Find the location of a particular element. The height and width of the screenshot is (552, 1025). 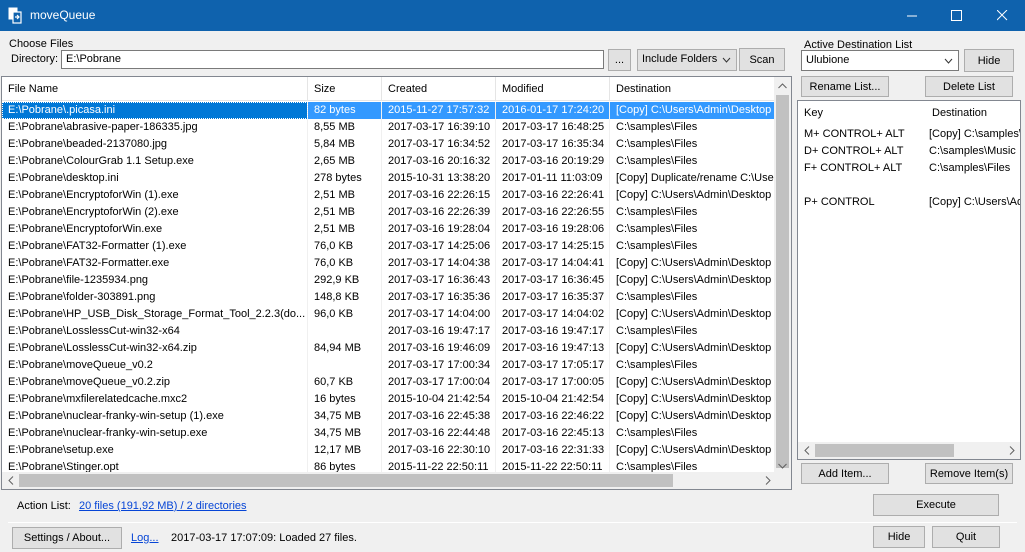

cell-size: 60,7 KB is located at coordinates (345, 382).